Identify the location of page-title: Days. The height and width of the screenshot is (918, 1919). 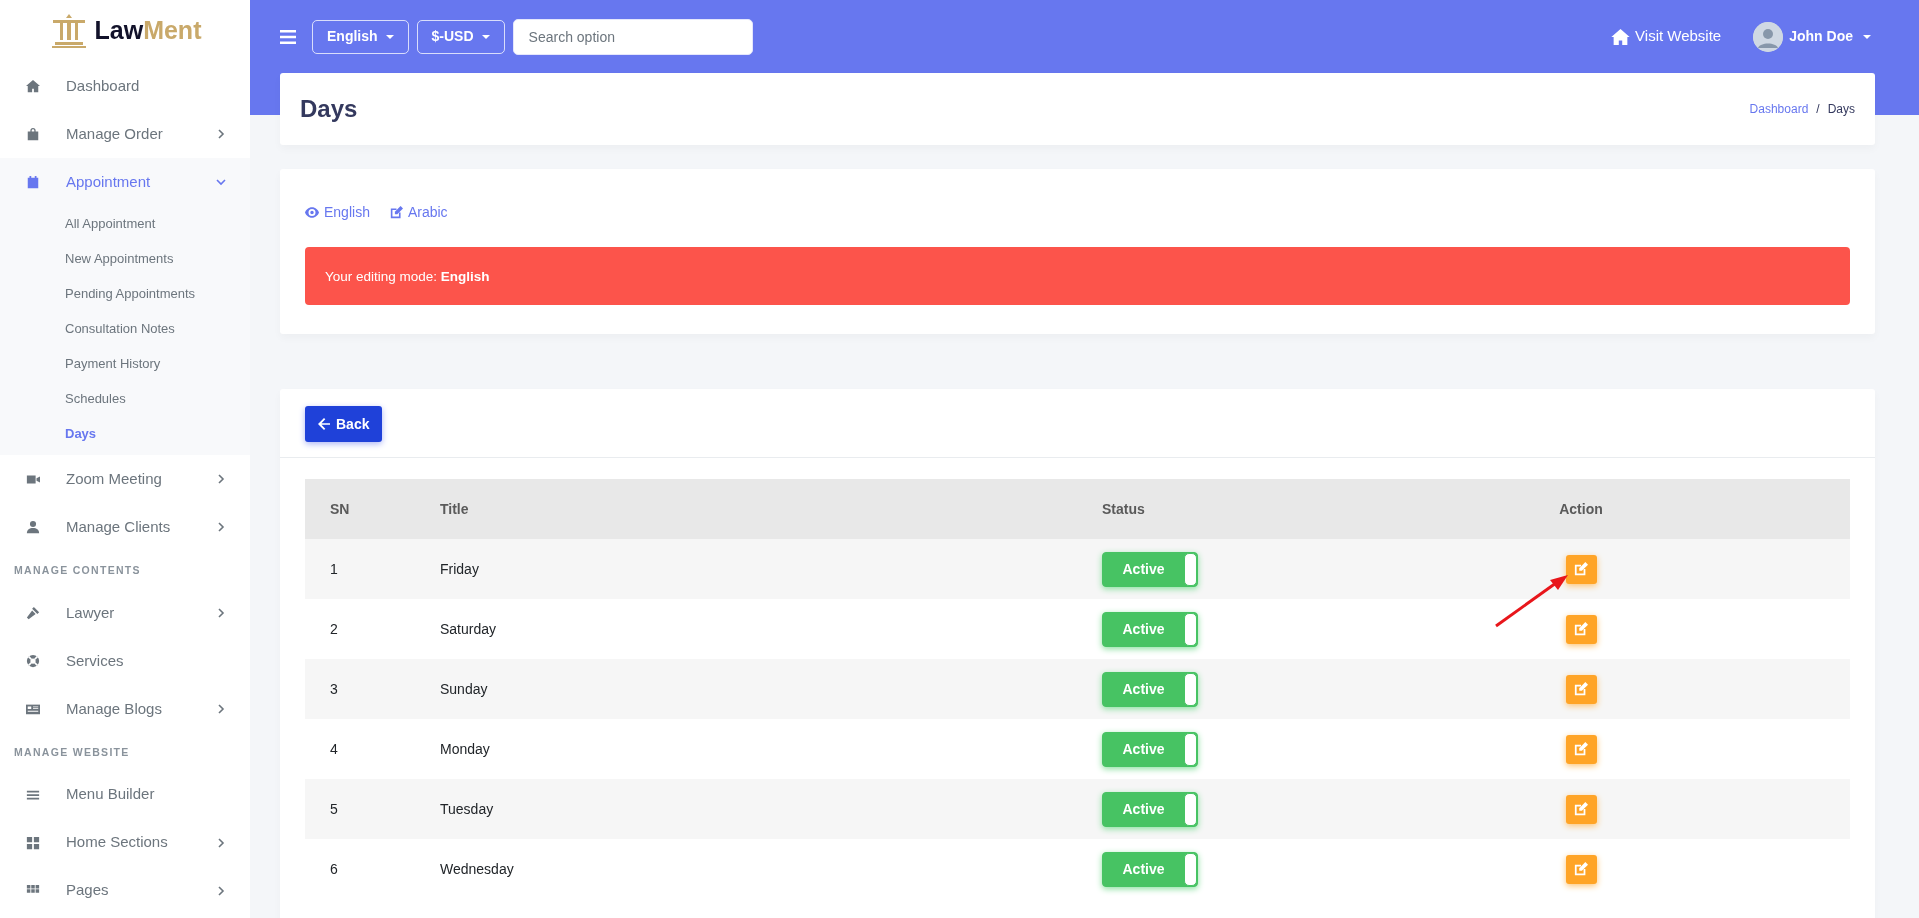
(329, 109).